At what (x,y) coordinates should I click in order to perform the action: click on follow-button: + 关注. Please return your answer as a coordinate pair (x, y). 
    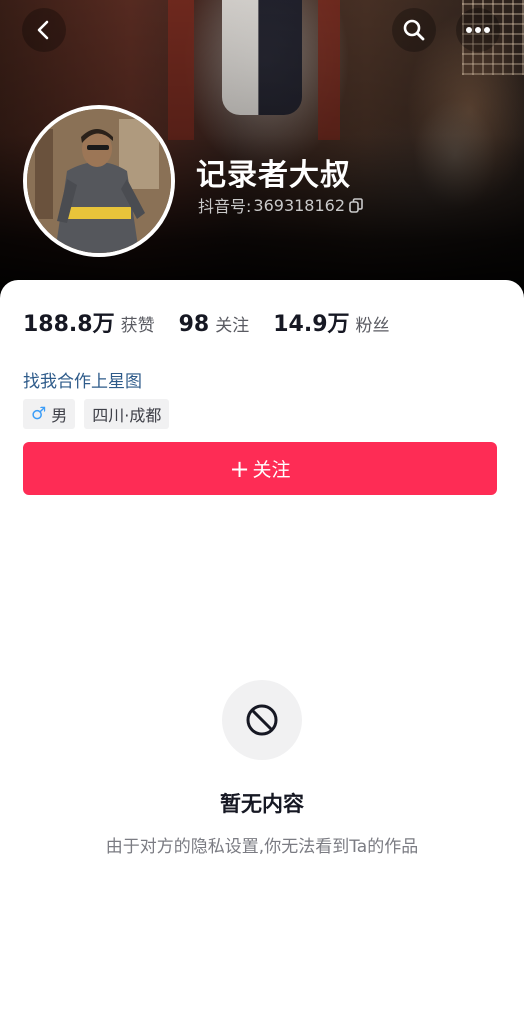
    Looking at the image, I should click on (260, 468).